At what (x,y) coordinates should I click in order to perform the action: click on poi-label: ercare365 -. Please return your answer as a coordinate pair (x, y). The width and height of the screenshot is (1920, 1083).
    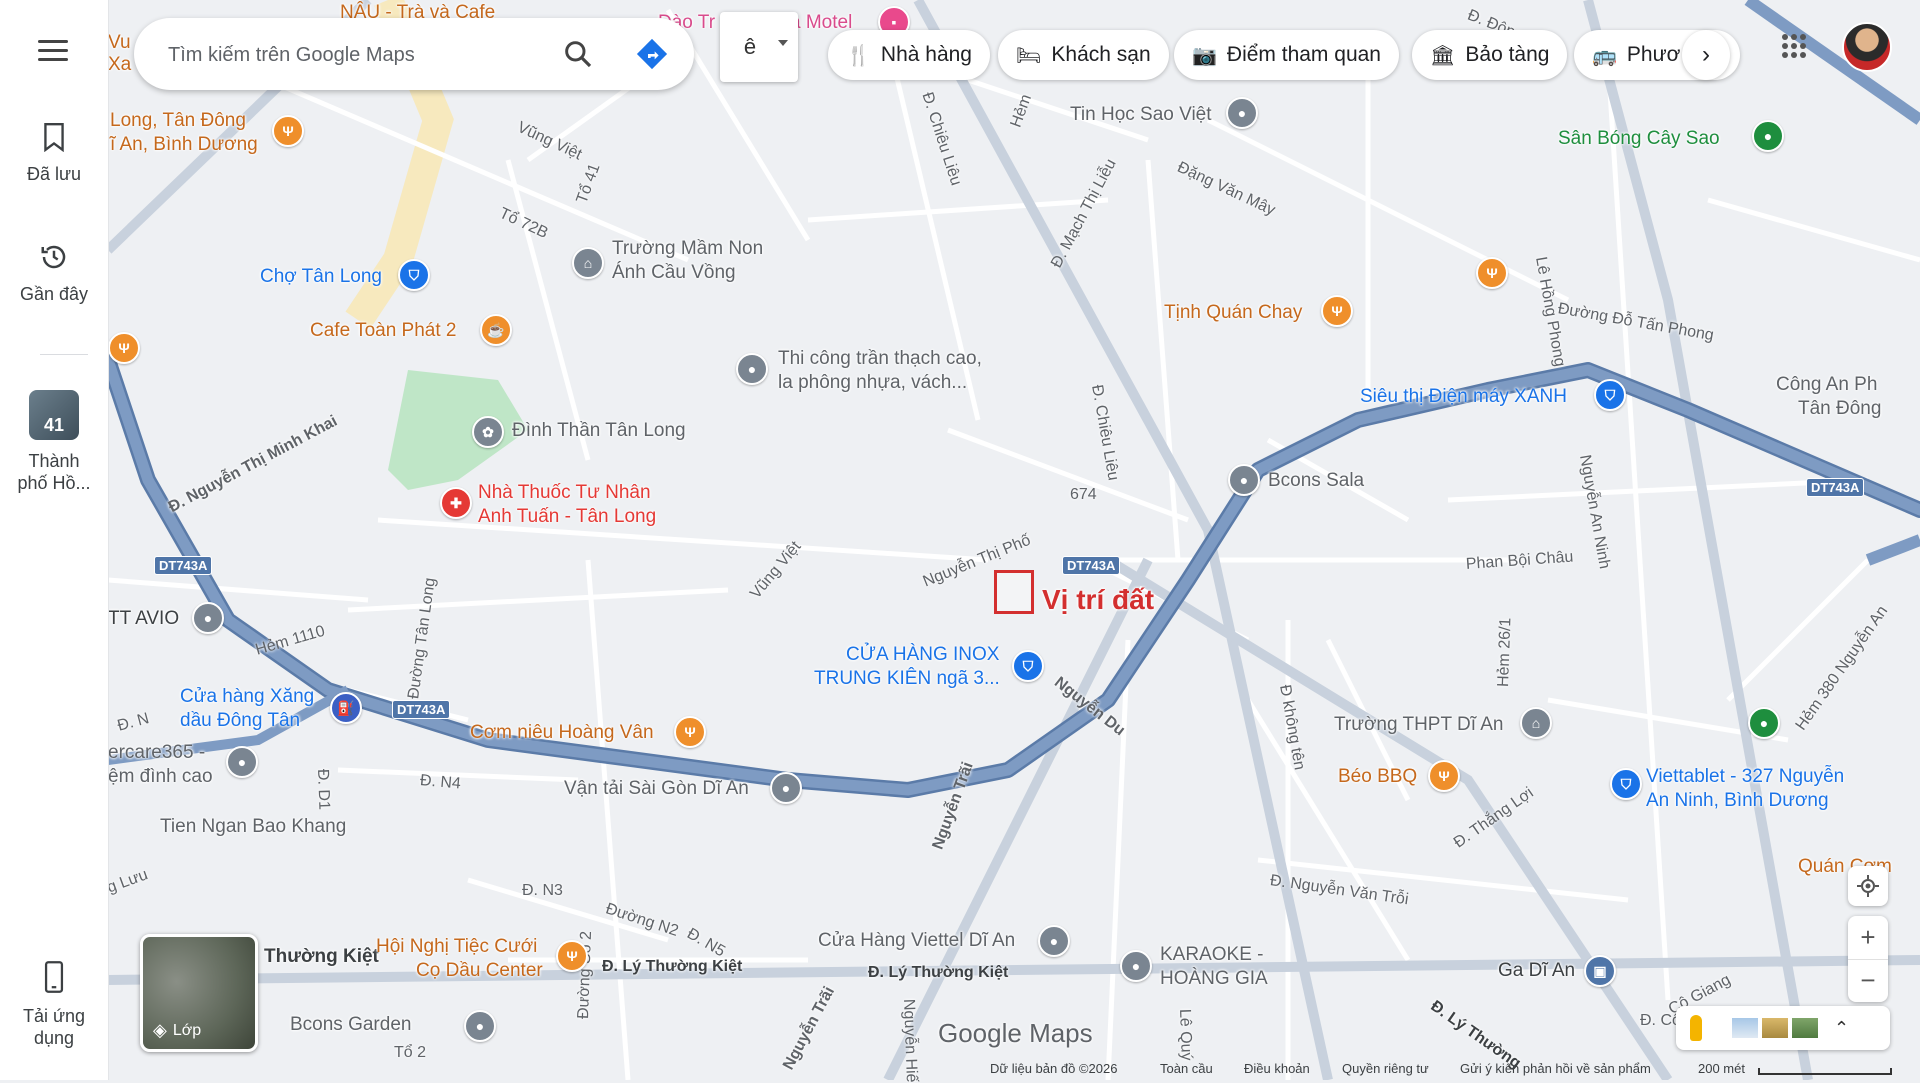
    Looking at the image, I should click on (156, 753).